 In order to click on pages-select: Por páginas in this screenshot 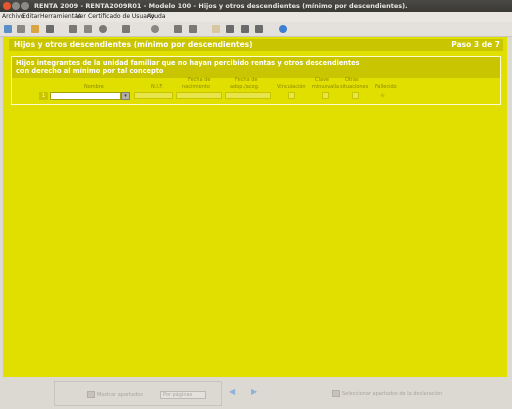, I will do `click(183, 395)`.